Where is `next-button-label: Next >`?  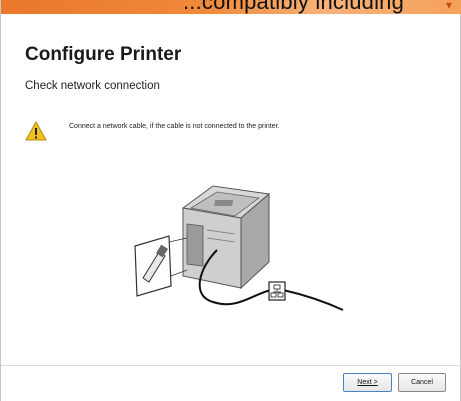 next-button-label: Next > is located at coordinates (367, 382).